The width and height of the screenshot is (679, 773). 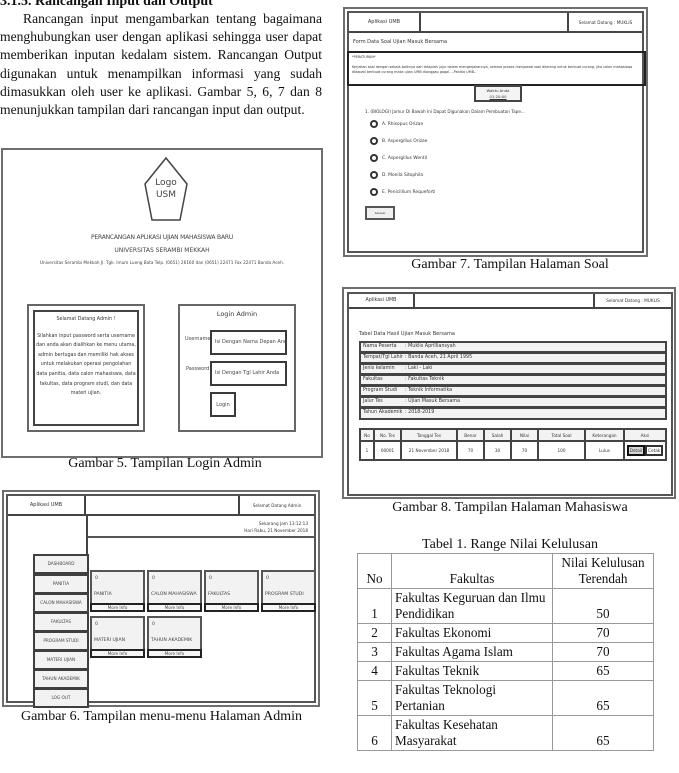 What do you see at coordinates (61, 679) in the screenshot?
I see `nav-tahun-akademik: TAHUN AKADEMIK` at bounding box center [61, 679].